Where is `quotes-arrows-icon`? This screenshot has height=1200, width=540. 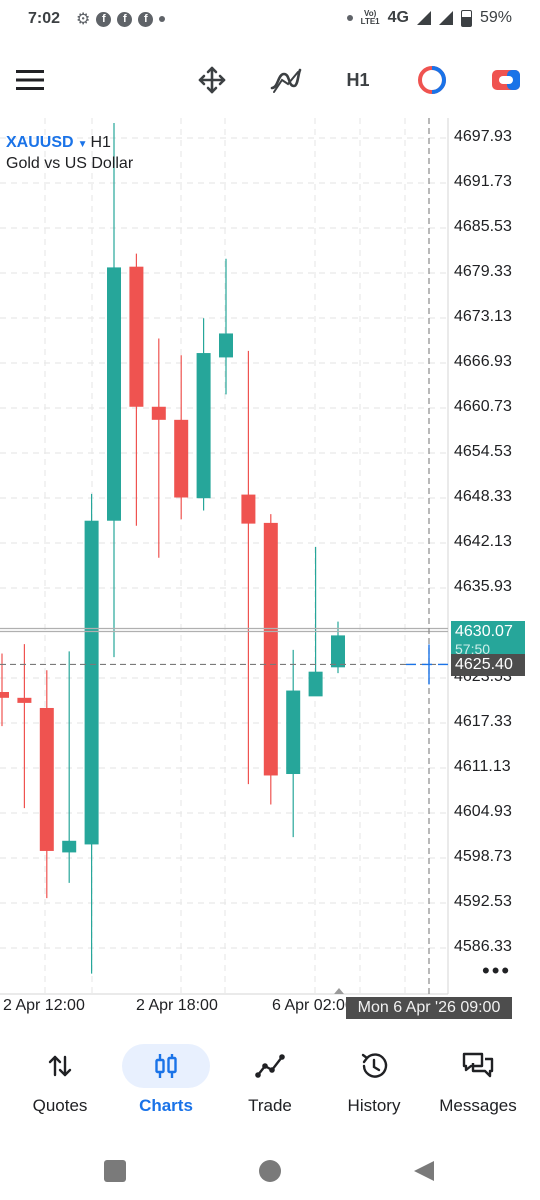
quotes-arrows-icon is located at coordinates (60, 1066).